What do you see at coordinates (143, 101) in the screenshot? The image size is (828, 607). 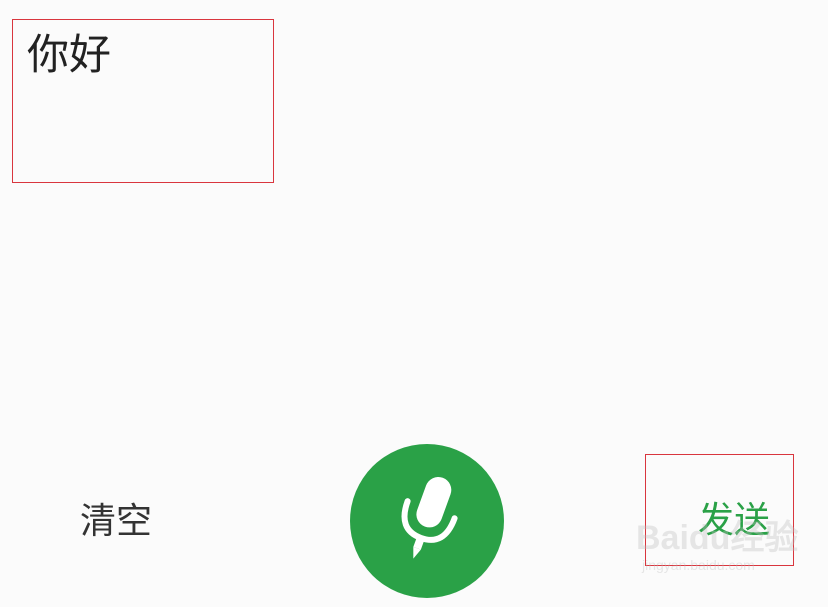 I see `recognized-text-box: 你好` at bounding box center [143, 101].